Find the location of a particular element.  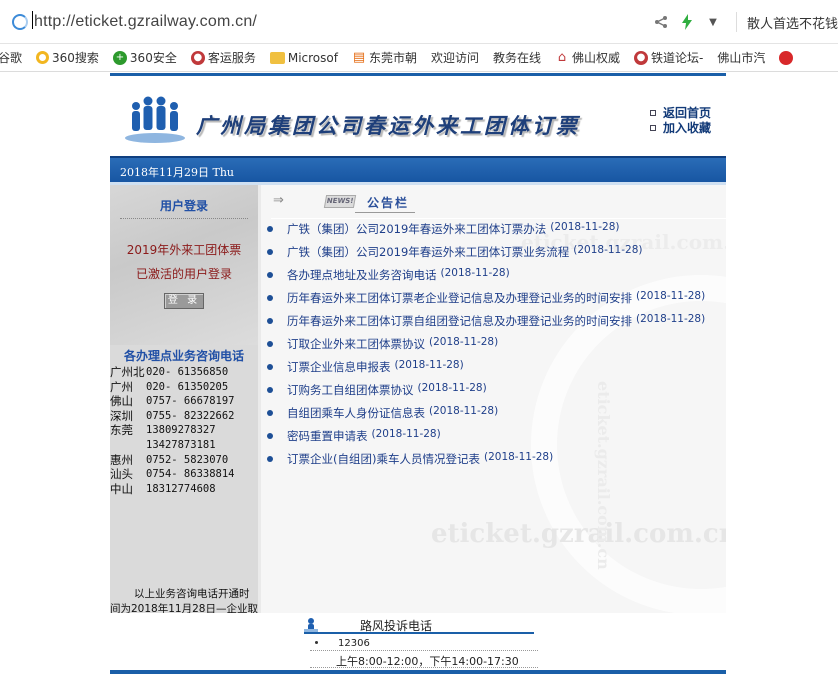

notice-item: 订票企业(自组团)乘车人员情况登记表 (2018-11-28) is located at coordinates (493, 462).